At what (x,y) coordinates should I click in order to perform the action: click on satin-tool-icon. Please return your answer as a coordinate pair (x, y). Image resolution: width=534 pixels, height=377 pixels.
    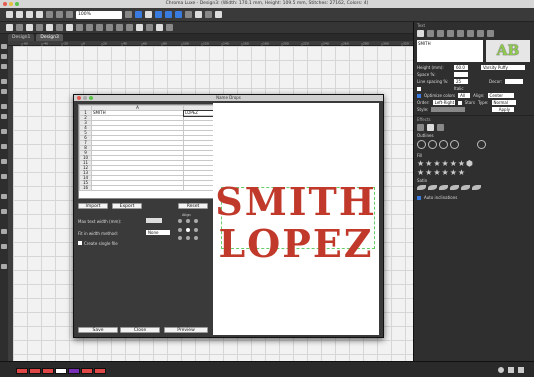
    Looking at the image, I should click on (4, 116).